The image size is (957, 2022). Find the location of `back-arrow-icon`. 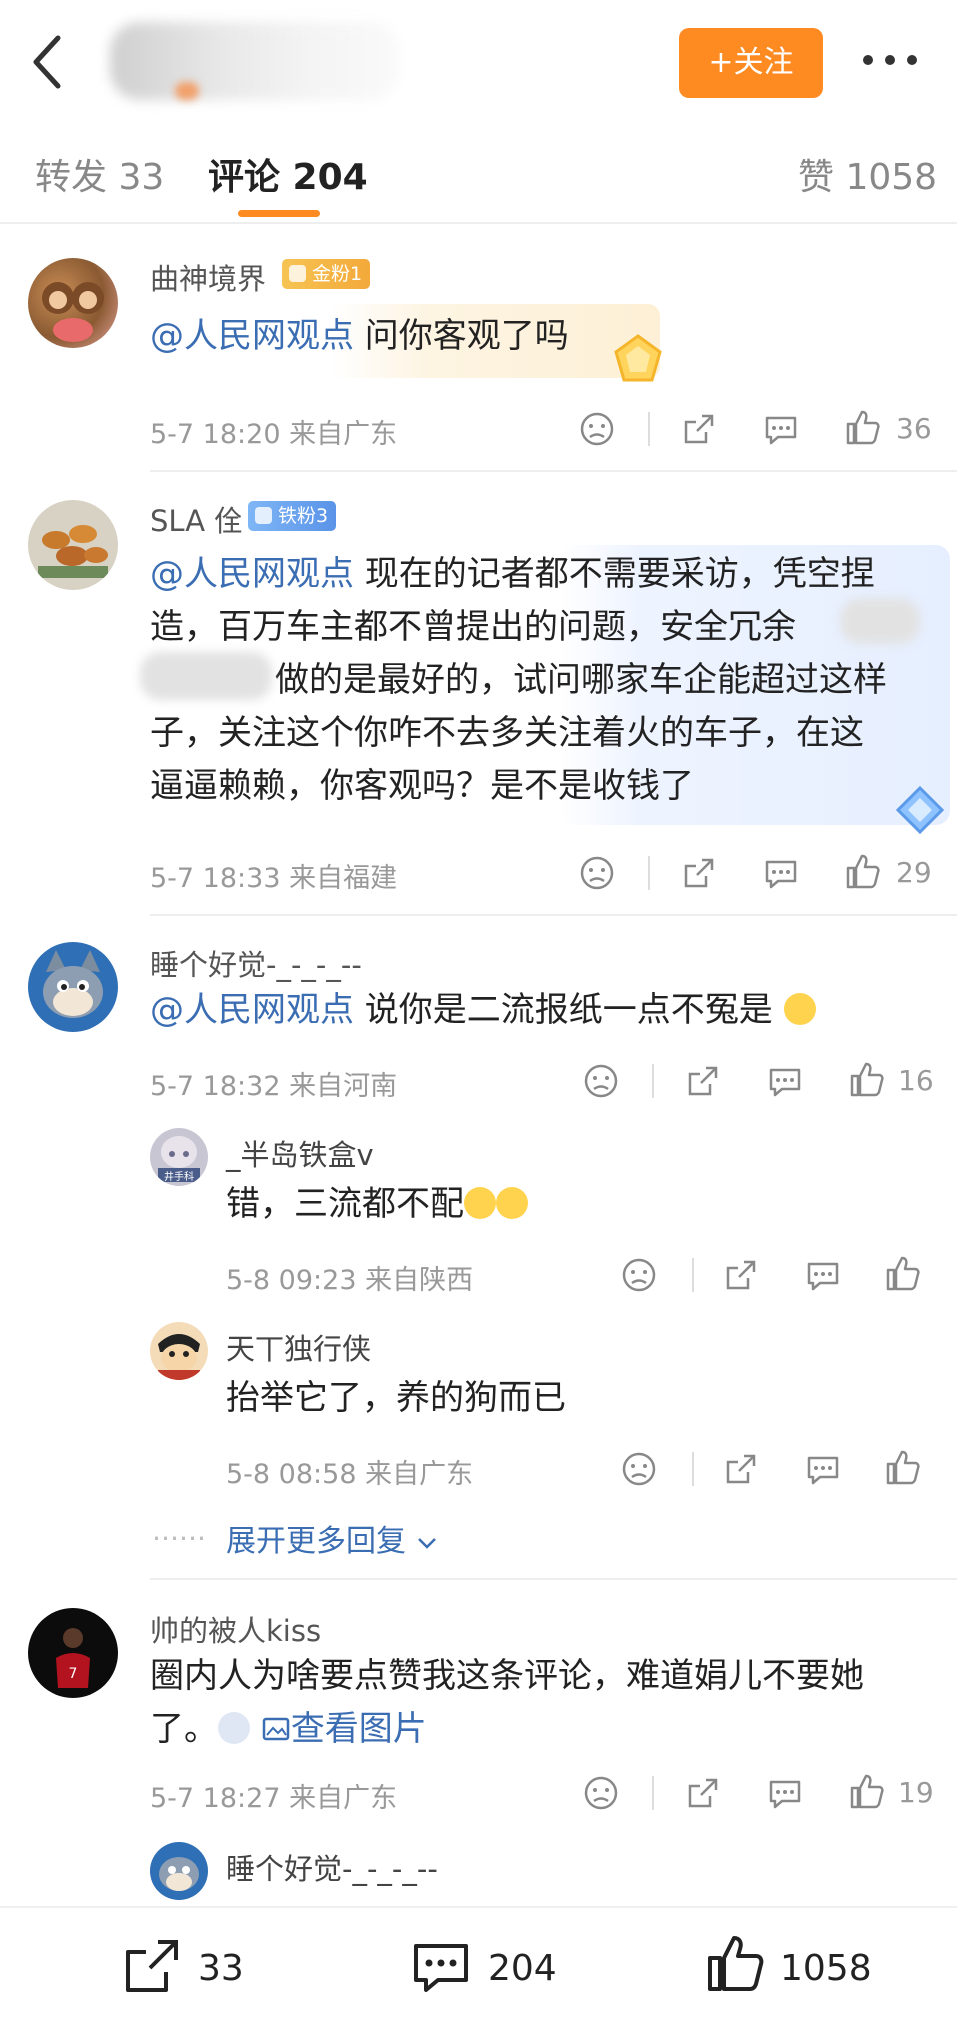

back-arrow-icon is located at coordinates (48, 62).